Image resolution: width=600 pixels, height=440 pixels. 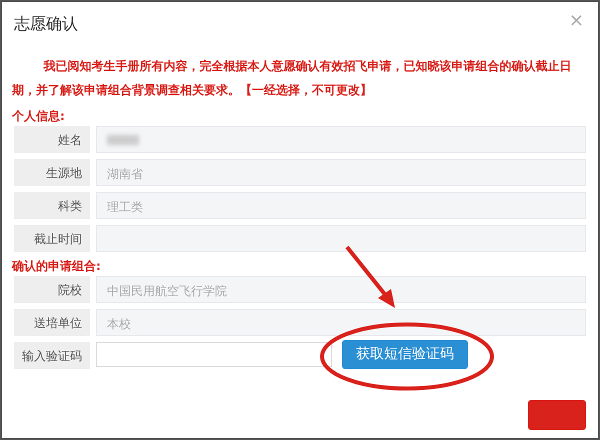 I want to click on field-label: 院校, so click(x=52, y=289).